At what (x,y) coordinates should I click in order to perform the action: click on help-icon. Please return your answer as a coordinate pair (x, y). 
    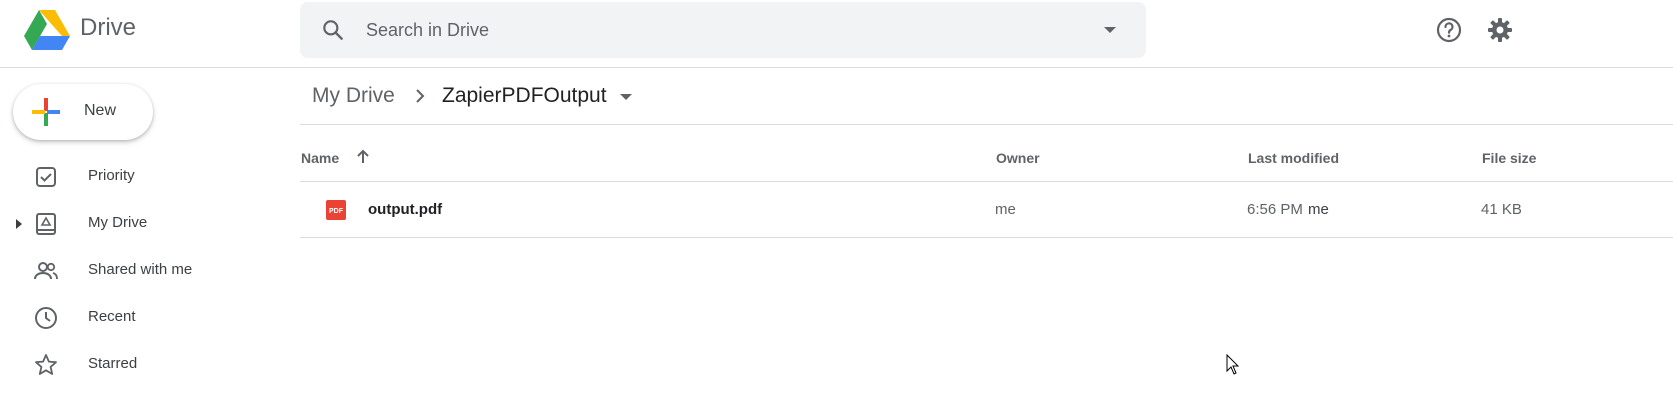
    Looking at the image, I should click on (1449, 30).